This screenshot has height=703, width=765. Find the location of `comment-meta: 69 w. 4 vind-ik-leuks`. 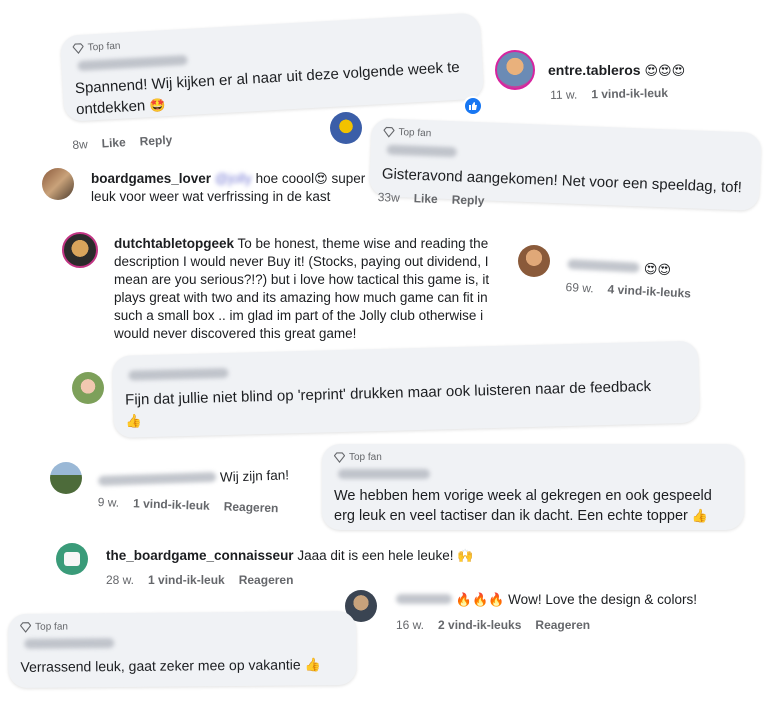

comment-meta: 69 w. 4 vind-ik-leuks is located at coordinates (628, 290).